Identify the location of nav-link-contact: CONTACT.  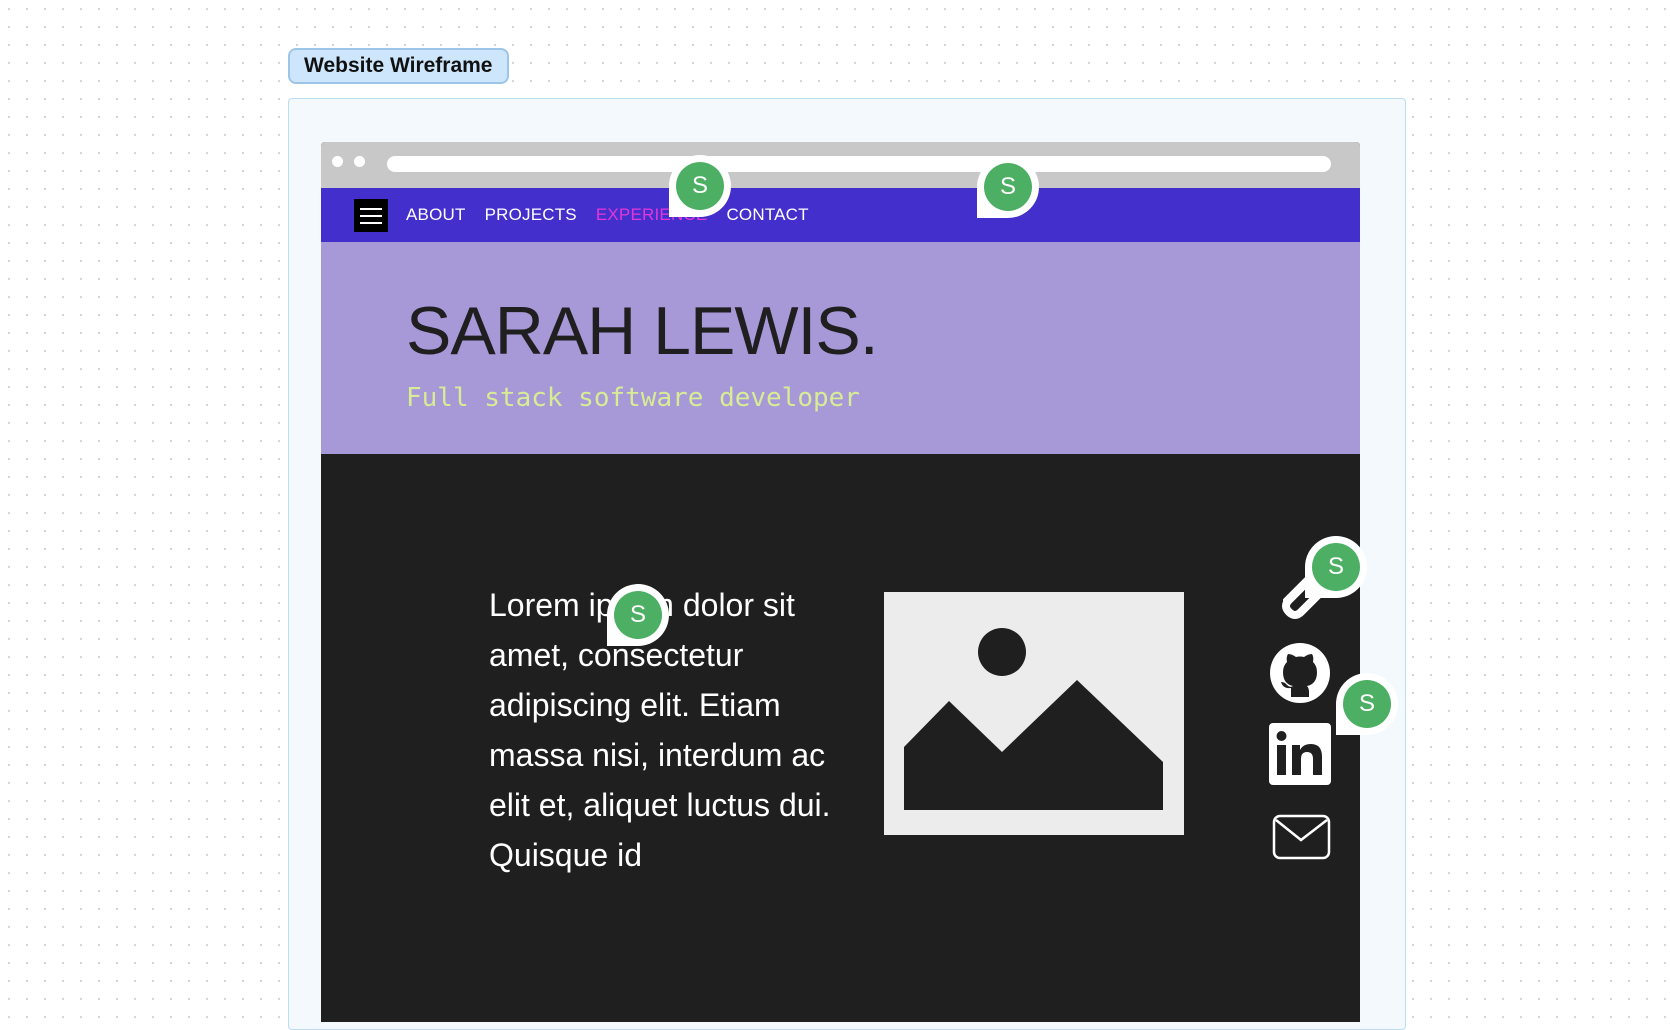
(767, 215).